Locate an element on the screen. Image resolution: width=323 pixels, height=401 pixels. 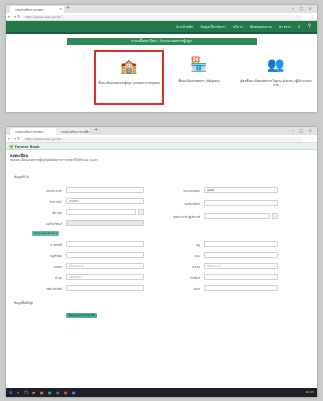
card-label: ขึ้นทะเบียนเกษตรกร (นิติบุคคล) is located at coordinates (199, 81).